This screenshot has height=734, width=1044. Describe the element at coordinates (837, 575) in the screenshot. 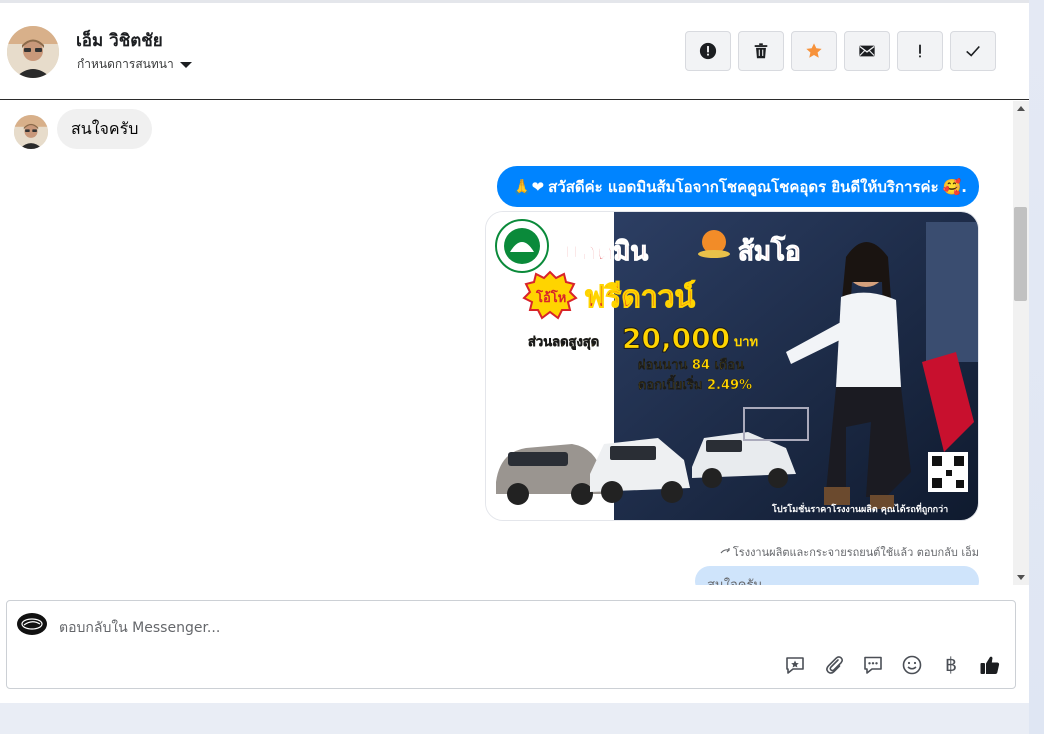

I see `reply-quote: สนใจครับ` at that location.